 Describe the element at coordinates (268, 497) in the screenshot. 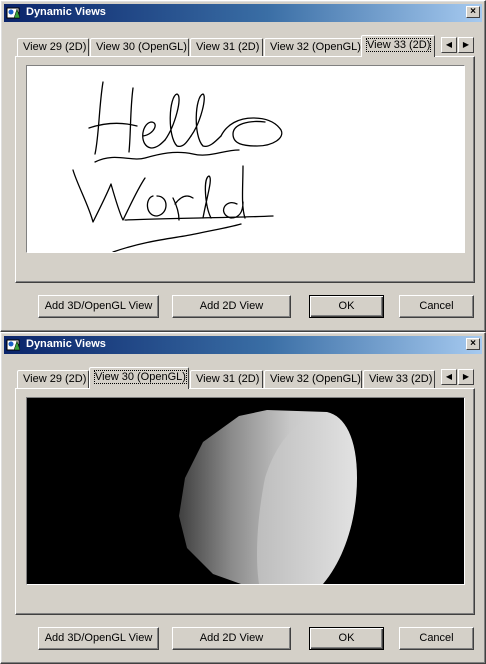

I see `cylinder-render` at that location.